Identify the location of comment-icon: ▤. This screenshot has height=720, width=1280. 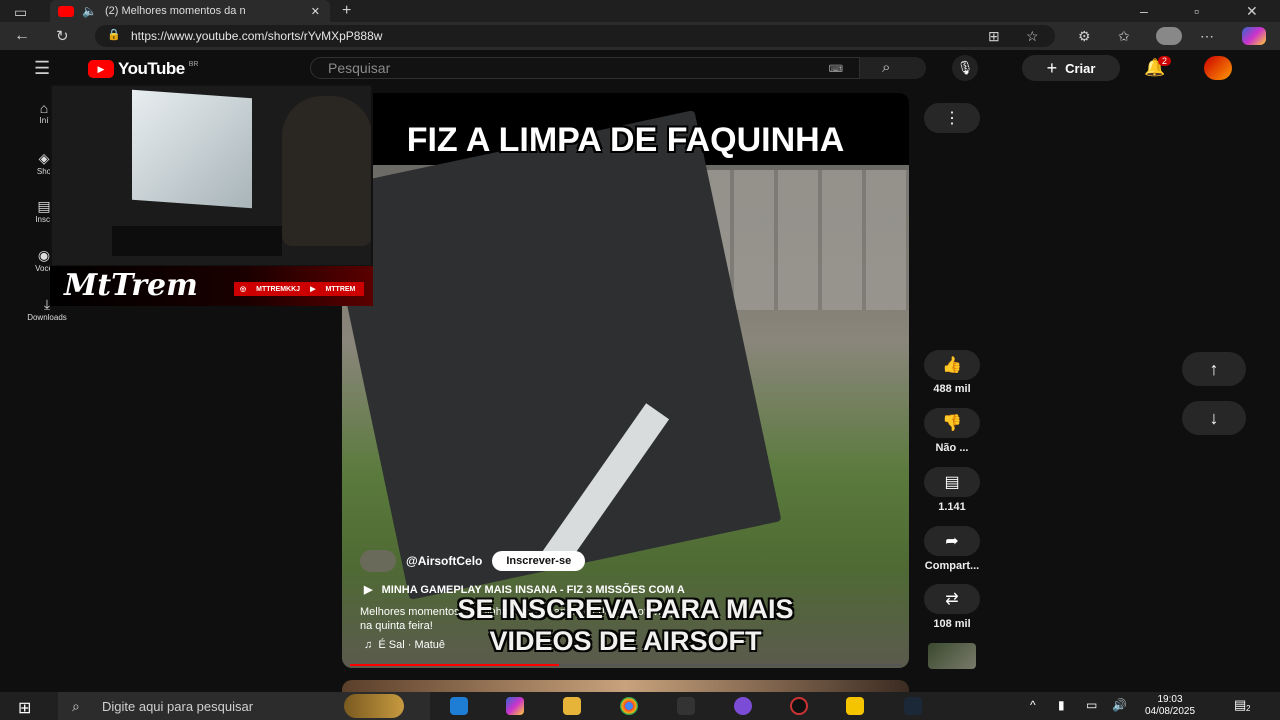
(952, 482).